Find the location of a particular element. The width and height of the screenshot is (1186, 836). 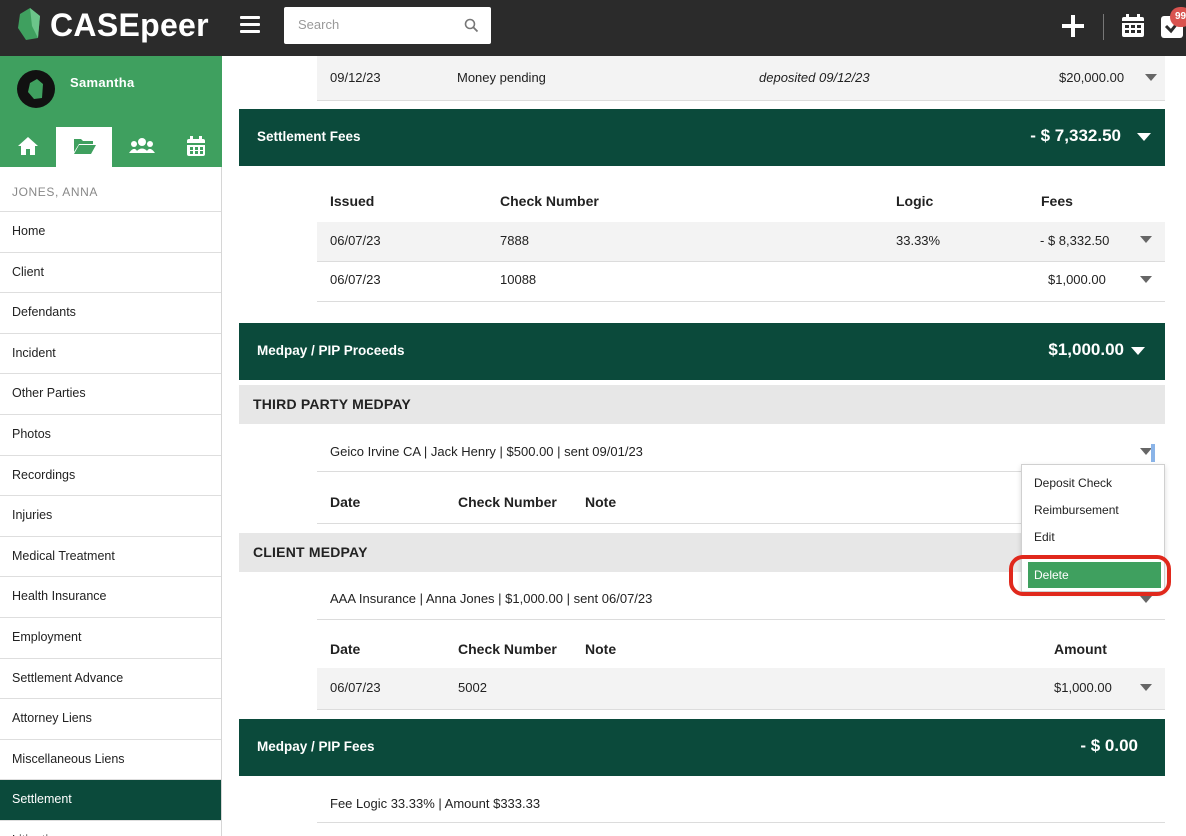

text-cursor is located at coordinates (1153, 453).